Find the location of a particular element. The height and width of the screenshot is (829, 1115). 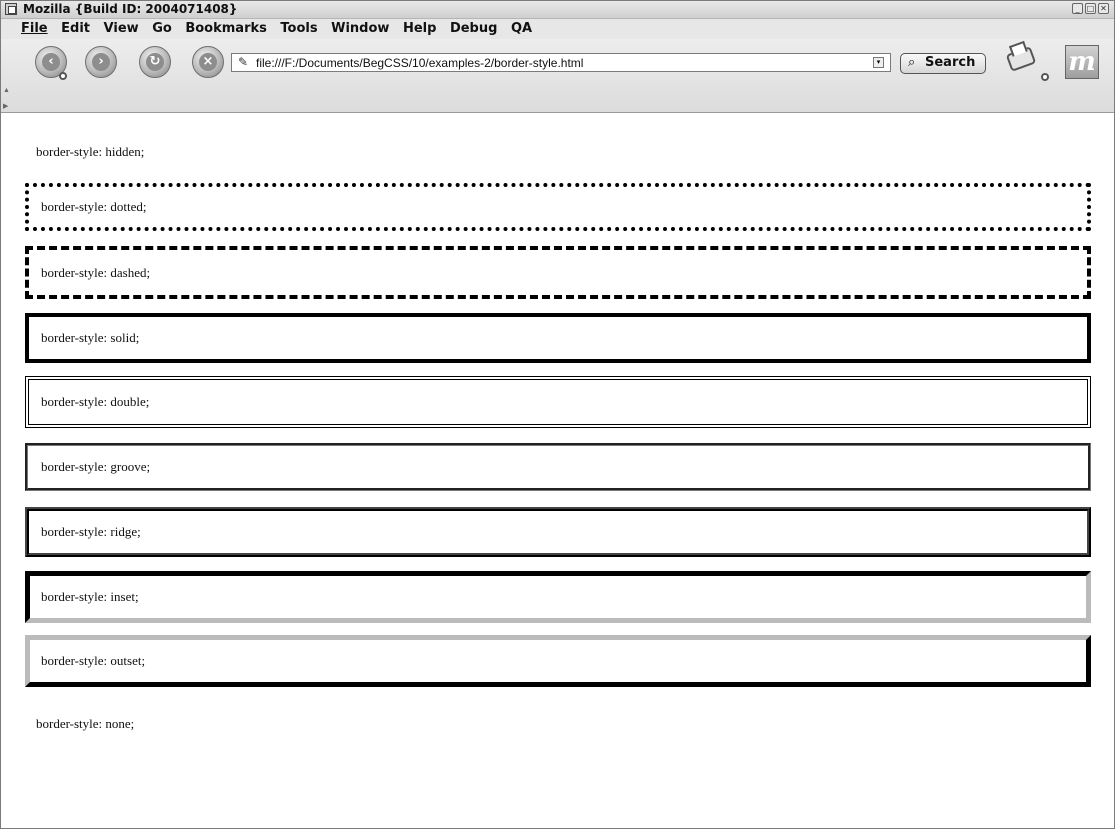

page-proxy-icon: ✎ is located at coordinates (243, 62).